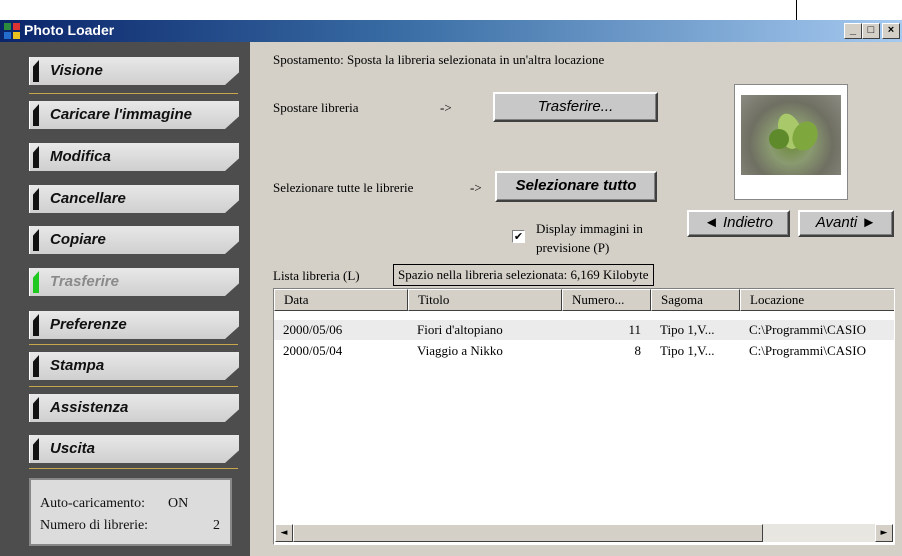 The width and height of the screenshot is (902, 556). What do you see at coordinates (134, 408) in the screenshot?
I see `sidebar-item-assistenza: Assistenza` at bounding box center [134, 408].